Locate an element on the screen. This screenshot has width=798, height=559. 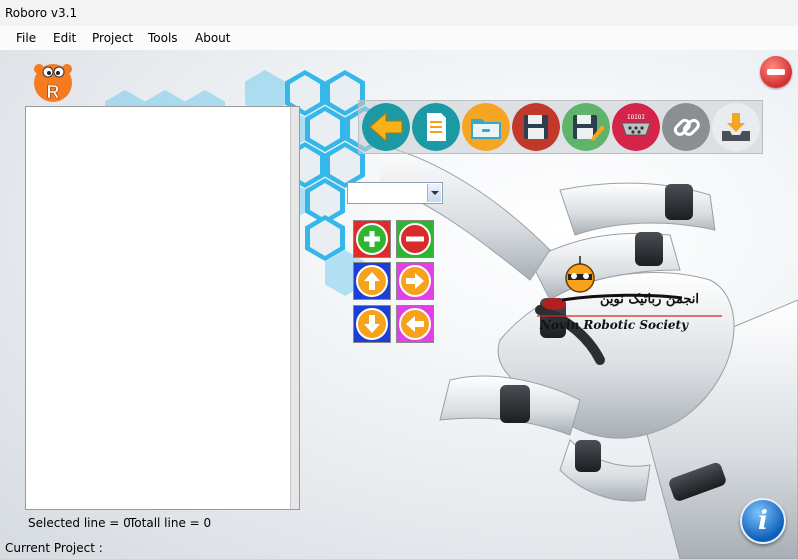
remove-button is located at coordinates (415, 239).